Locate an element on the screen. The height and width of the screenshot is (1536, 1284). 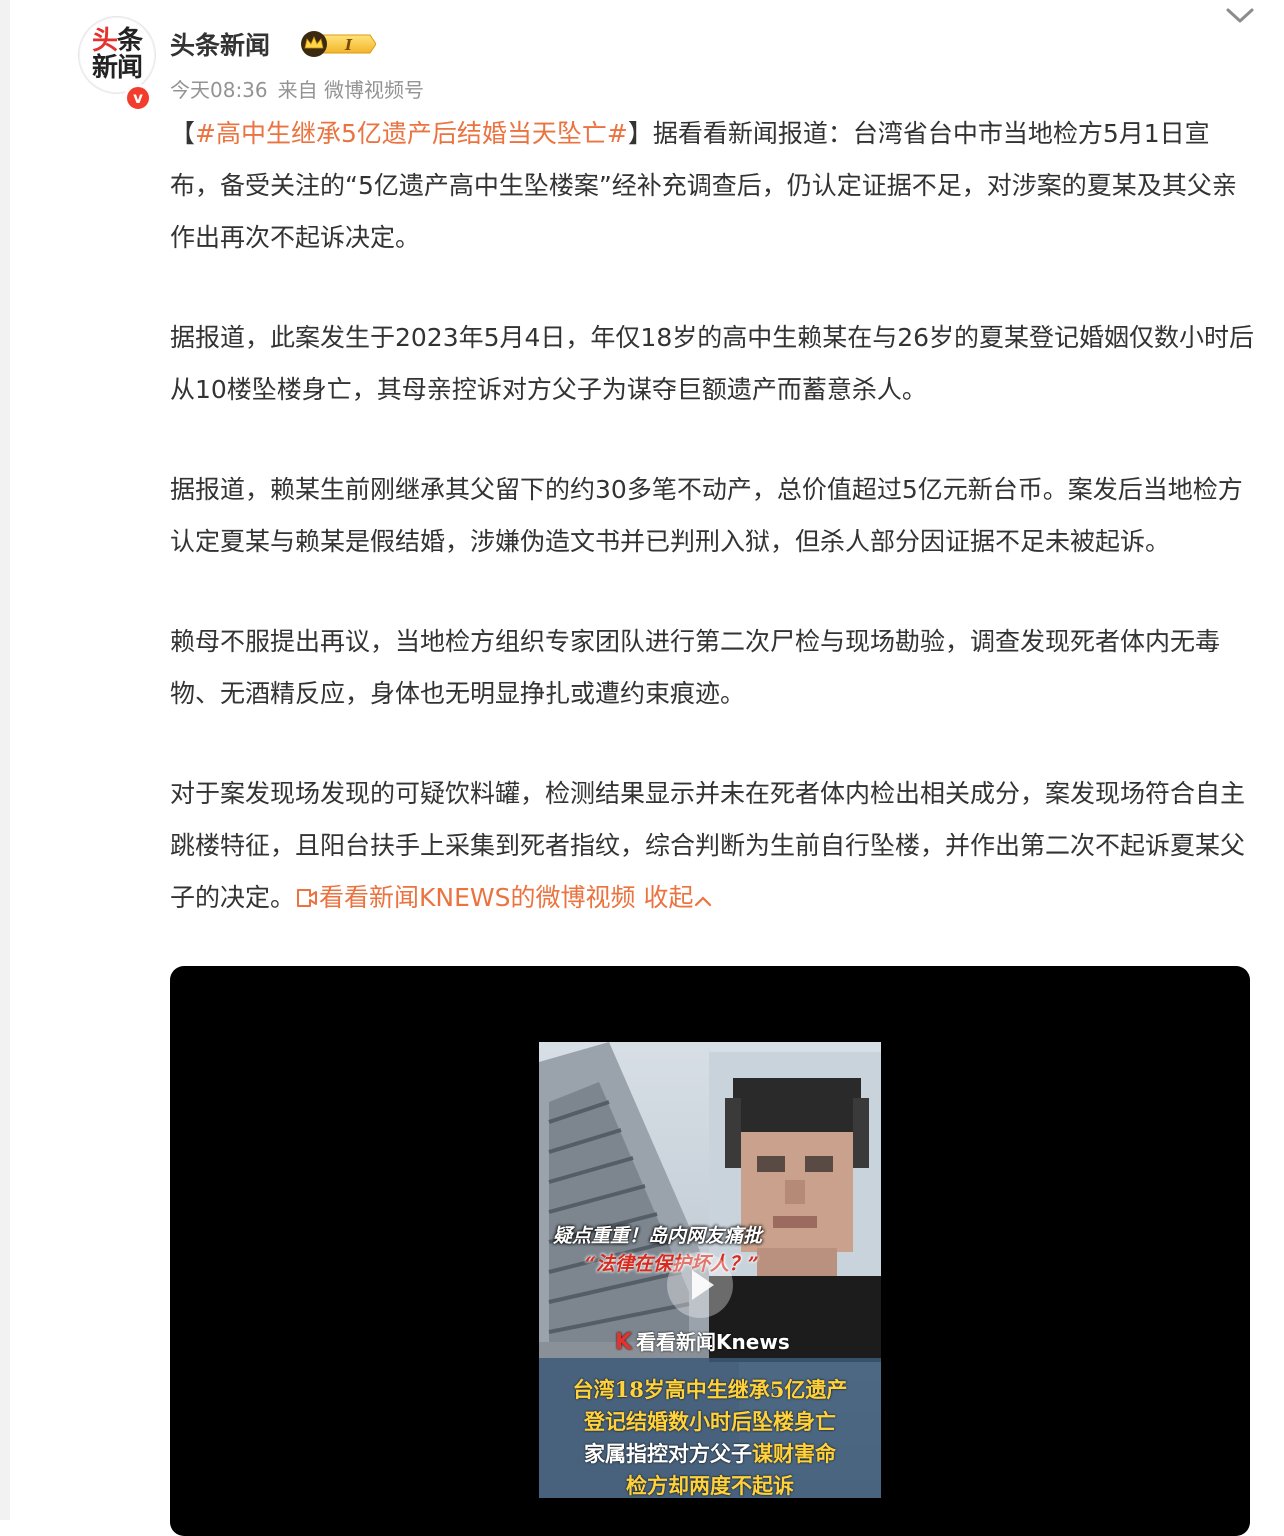
avatar-text: 新闻 is located at coordinates (117, 68).